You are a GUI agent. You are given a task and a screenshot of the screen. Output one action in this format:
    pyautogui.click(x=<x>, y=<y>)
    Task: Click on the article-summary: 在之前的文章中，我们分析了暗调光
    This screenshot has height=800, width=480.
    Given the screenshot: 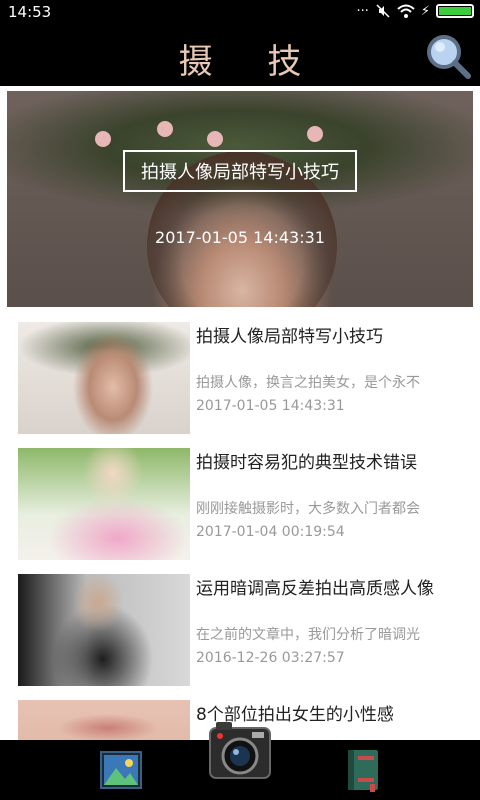 What is the action you would take?
    pyautogui.click(x=308, y=635)
    